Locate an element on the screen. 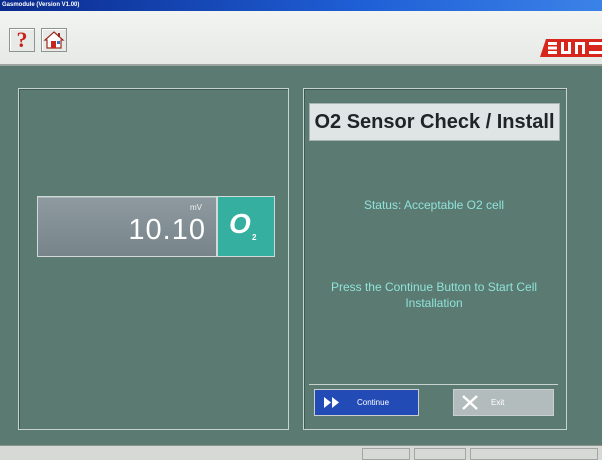  home-icon is located at coordinates (54, 40).